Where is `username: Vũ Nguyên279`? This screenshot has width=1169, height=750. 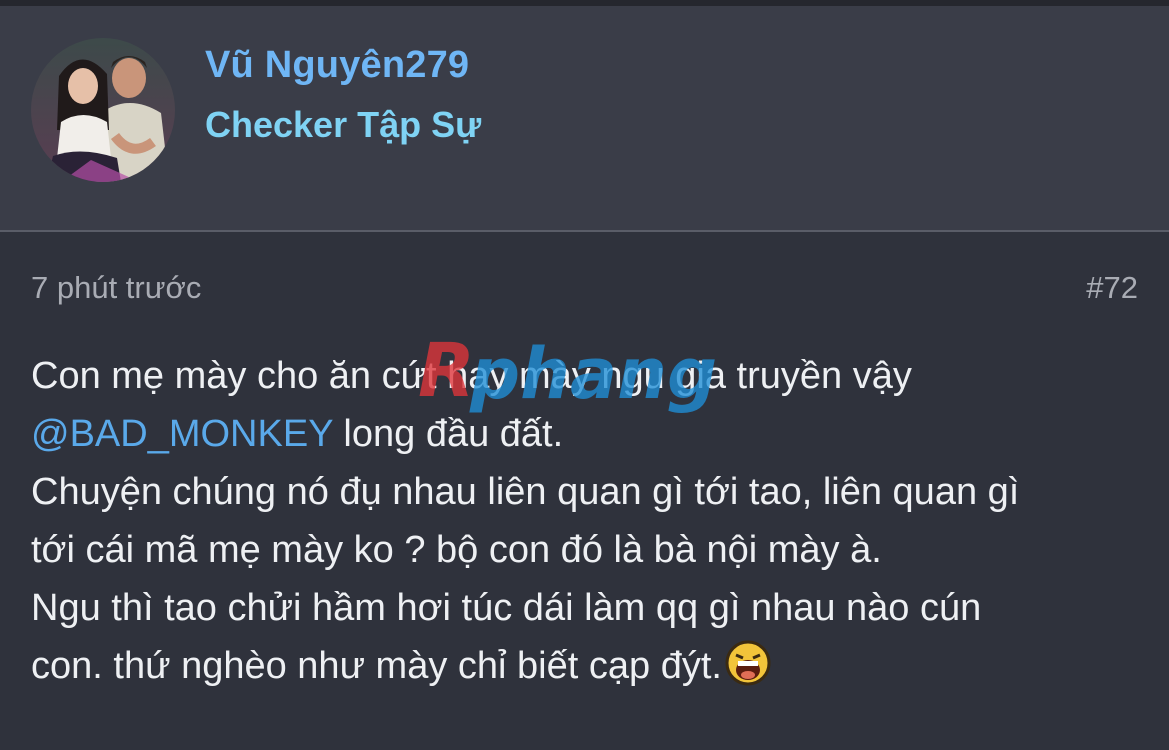
username: Vũ Nguyên279 is located at coordinates (337, 65).